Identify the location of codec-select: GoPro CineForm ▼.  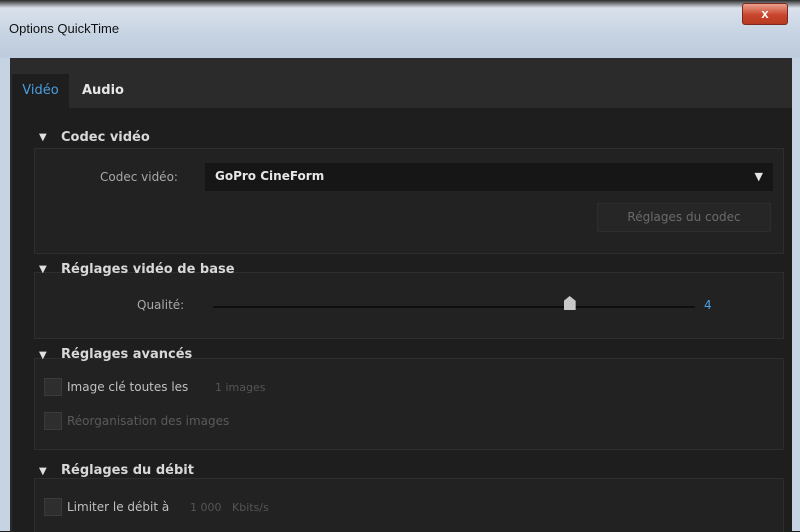
(489, 177).